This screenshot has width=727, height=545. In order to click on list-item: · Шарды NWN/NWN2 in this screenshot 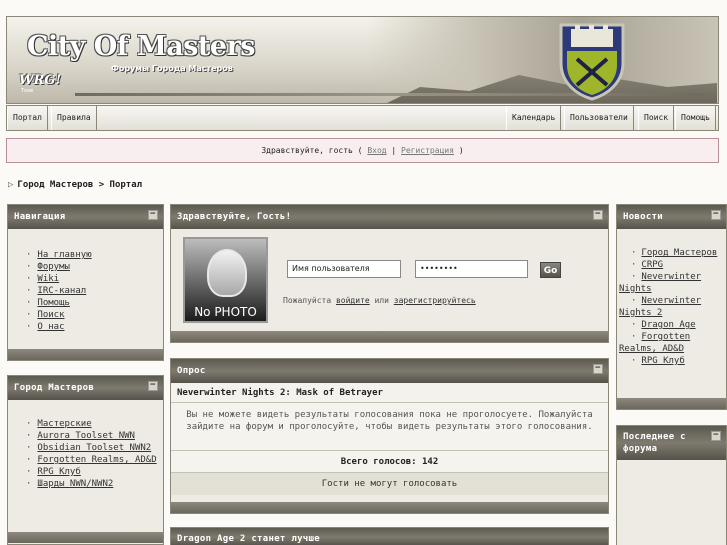, I will do `click(70, 484)`.